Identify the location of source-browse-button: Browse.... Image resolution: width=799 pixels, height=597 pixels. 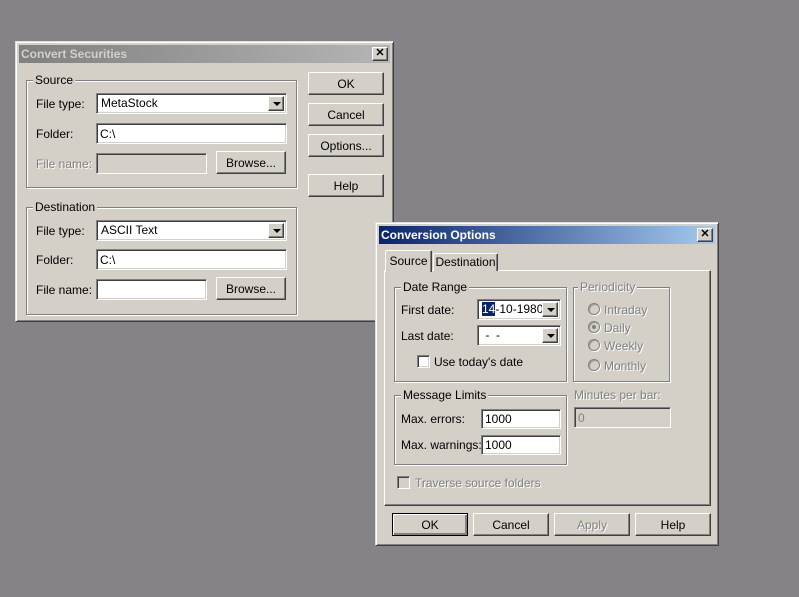
(251, 162).